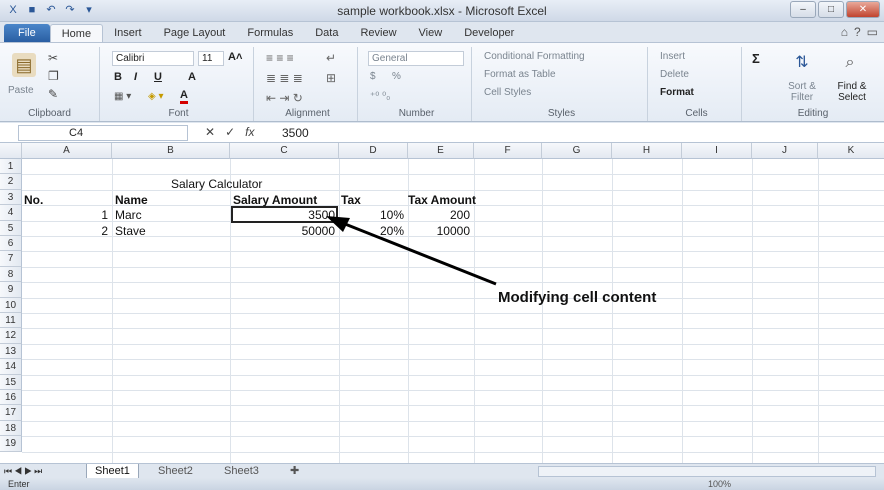 Image resolution: width=884 pixels, height=490 pixels. I want to click on cancel-entry-icon: ✕, so click(210, 132).